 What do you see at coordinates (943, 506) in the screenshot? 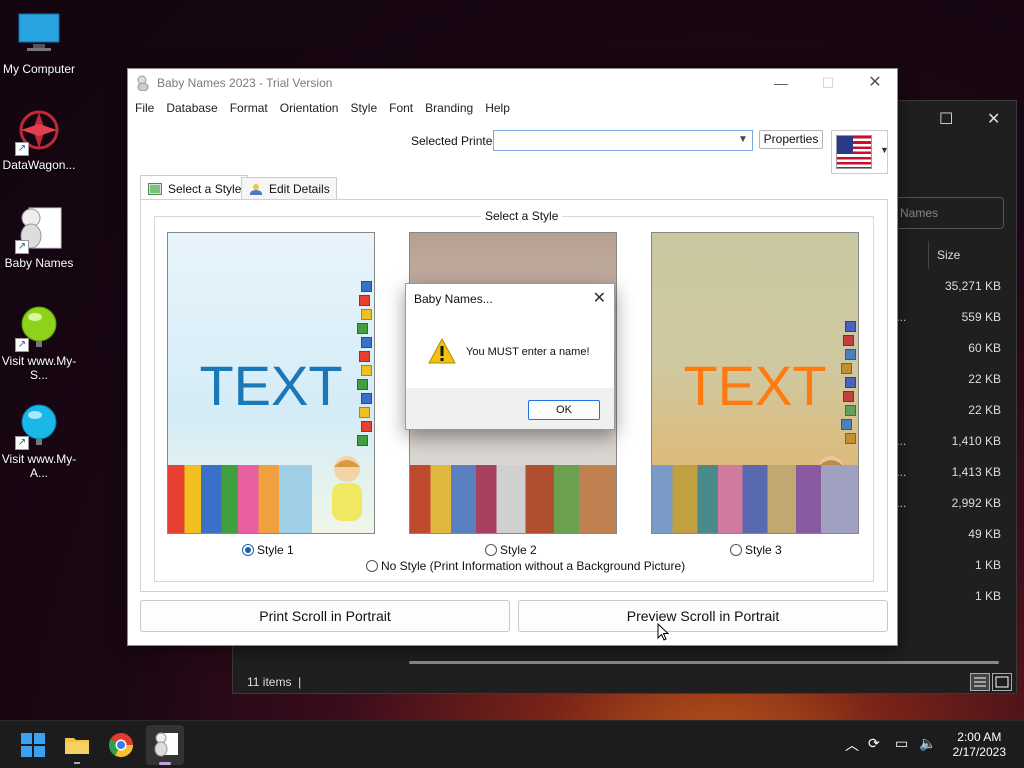
I see `table-row: en...2,992 KB` at bounding box center [943, 506].